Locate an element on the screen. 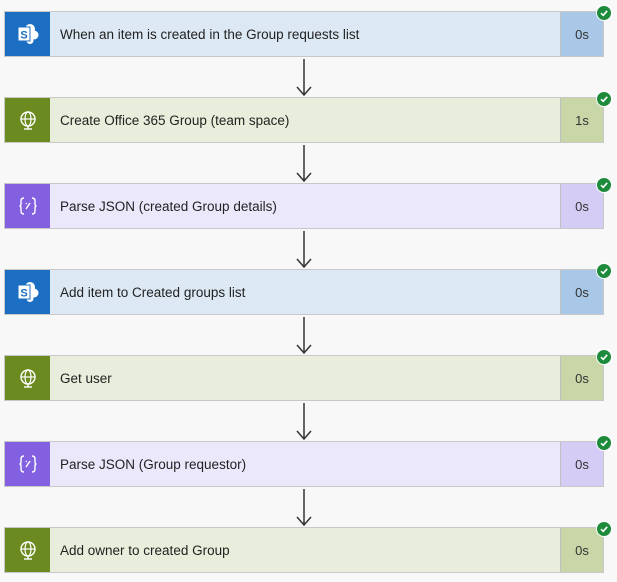  flow-step-add-item: S Add item to Created groups list 0s is located at coordinates (308, 289).